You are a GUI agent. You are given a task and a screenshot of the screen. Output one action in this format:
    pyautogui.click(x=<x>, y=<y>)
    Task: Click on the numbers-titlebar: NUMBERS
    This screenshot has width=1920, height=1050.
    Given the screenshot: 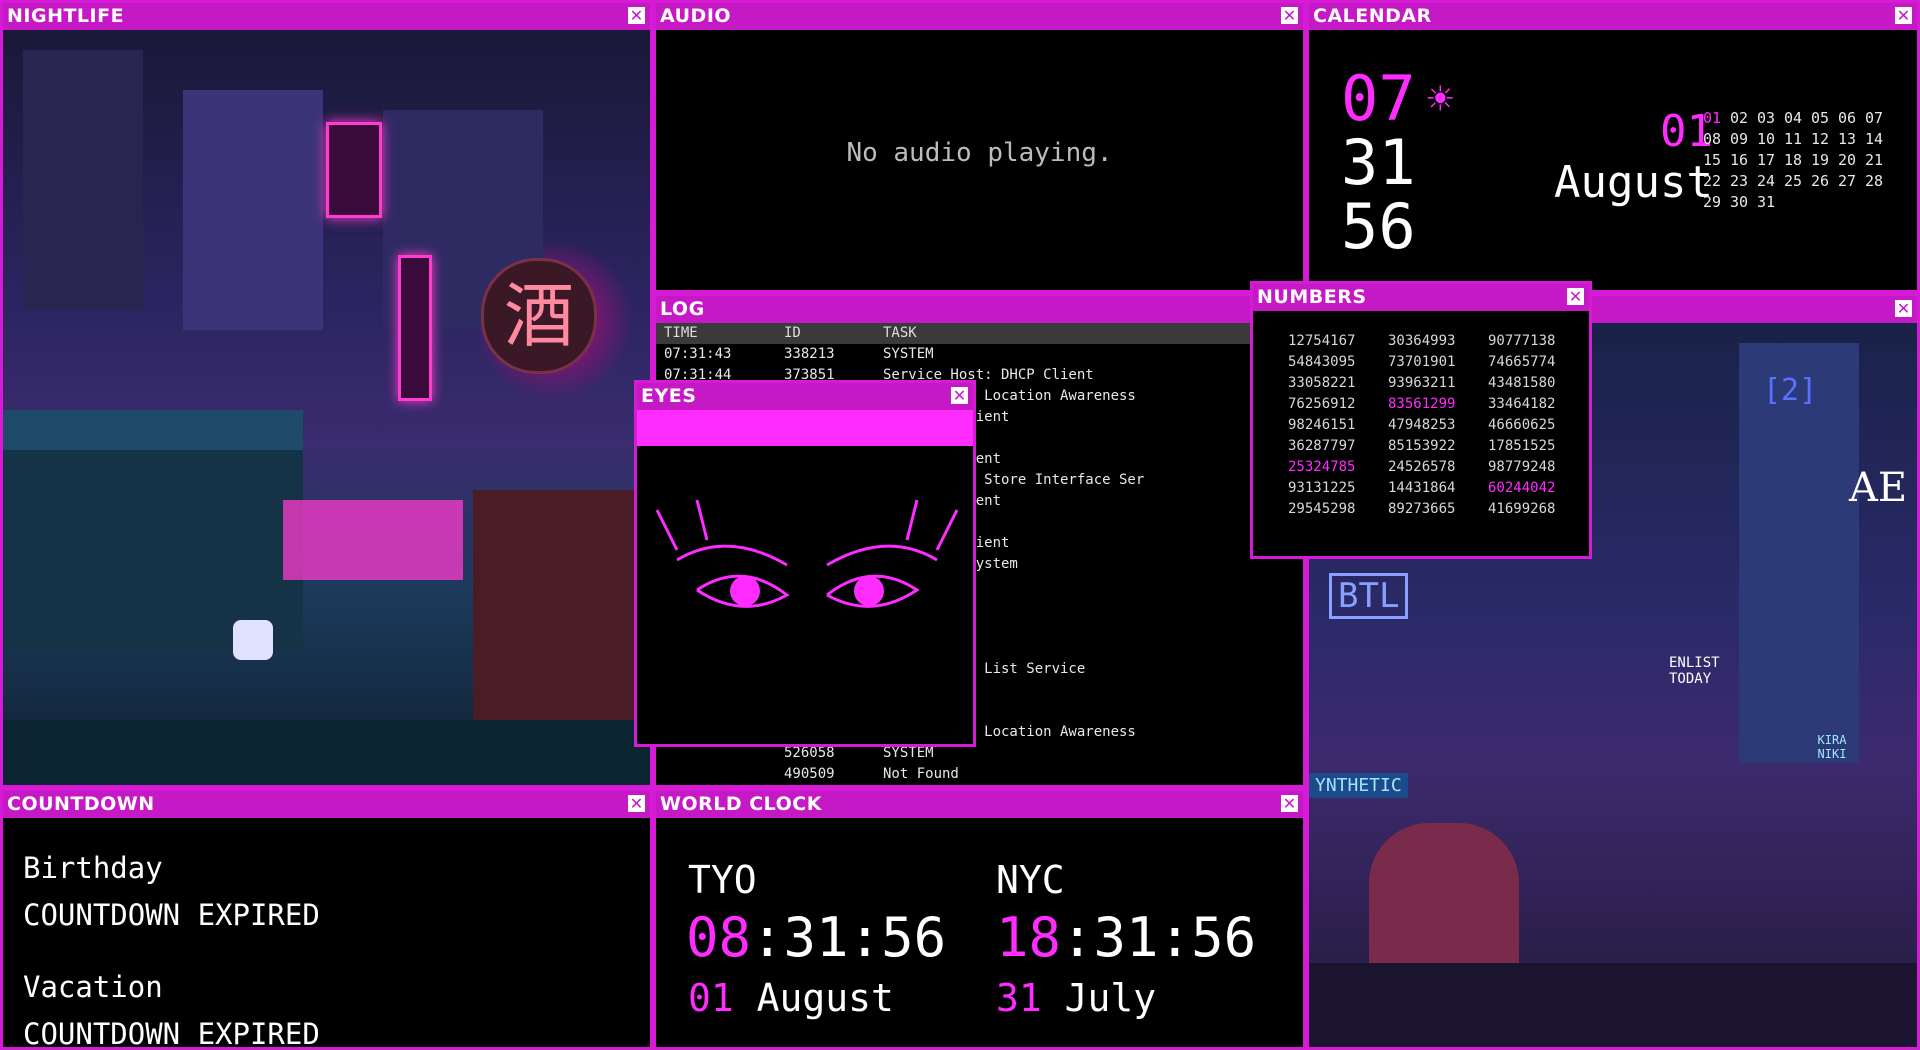 What is the action you would take?
    pyautogui.click(x=1421, y=297)
    